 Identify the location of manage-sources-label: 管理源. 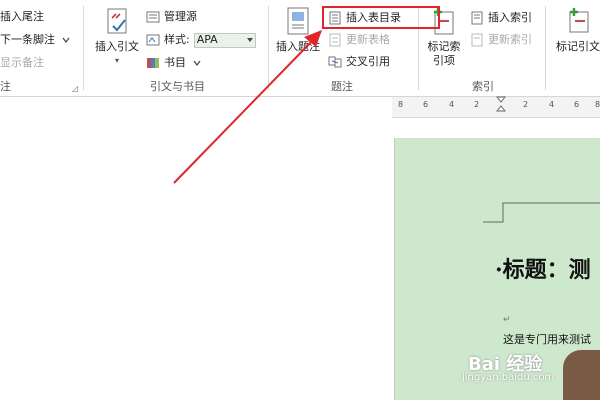
(180, 16).